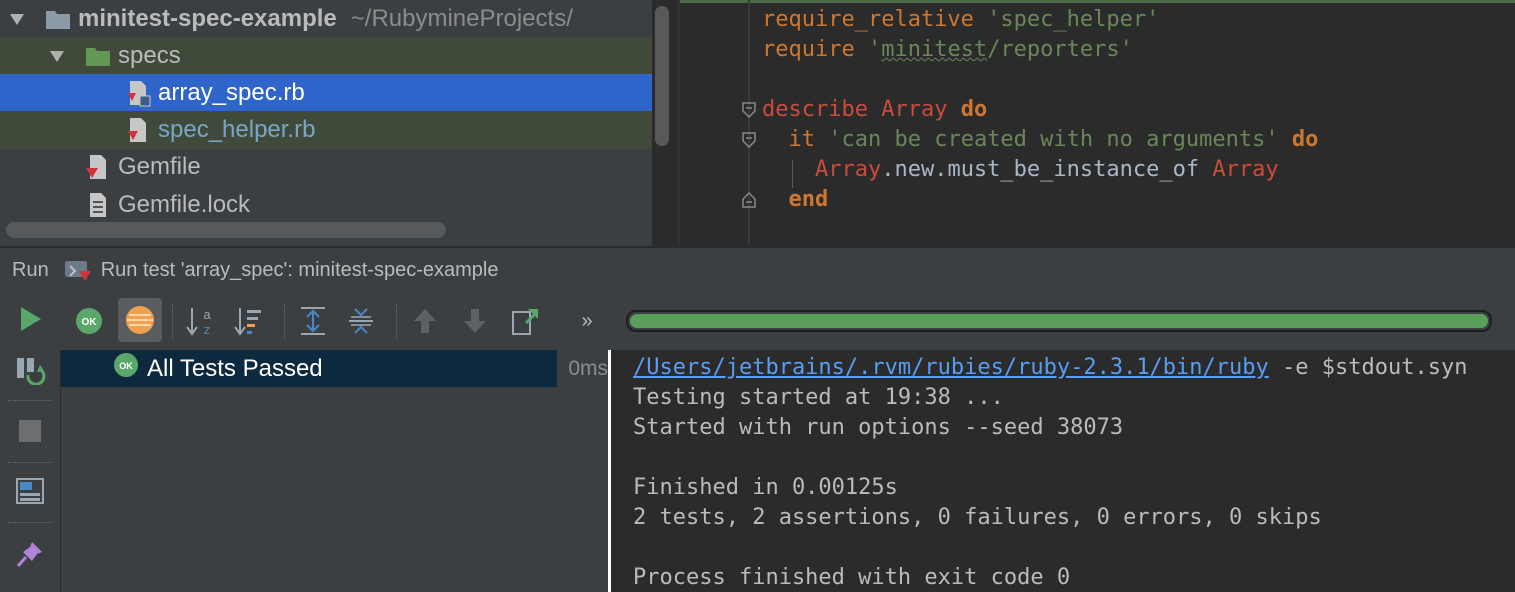 This screenshot has height=592, width=1515. What do you see at coordinates (207, 329) in the screenshot?
I see `svg-text: z` at bounding box center [207, 329].